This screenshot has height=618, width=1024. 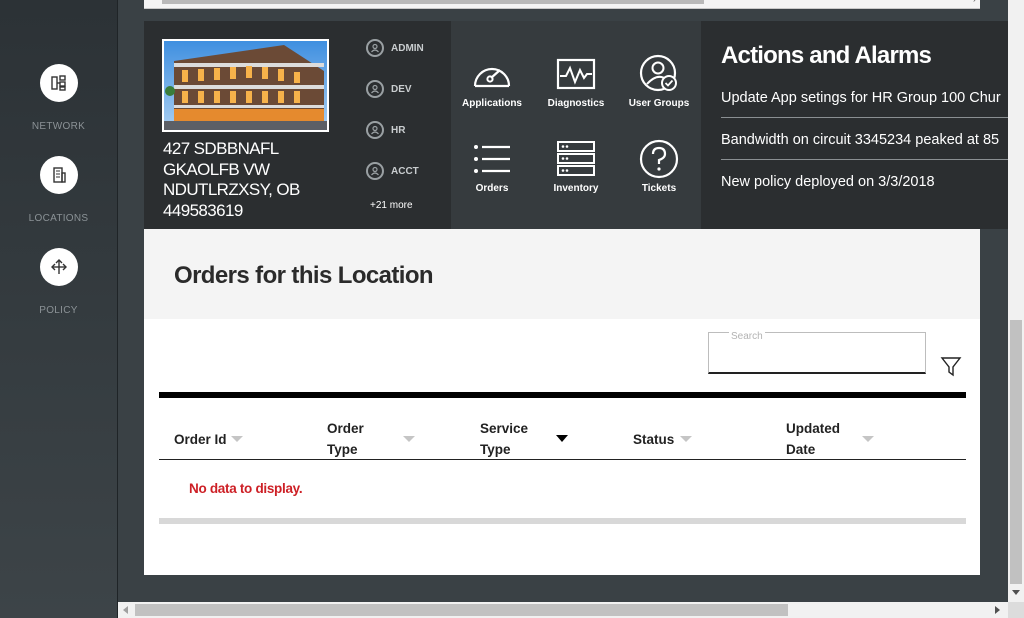 What do you see at coordinates (245, 85) in the screenshot?
I see `location-photo` at bounding box center [245, 85].